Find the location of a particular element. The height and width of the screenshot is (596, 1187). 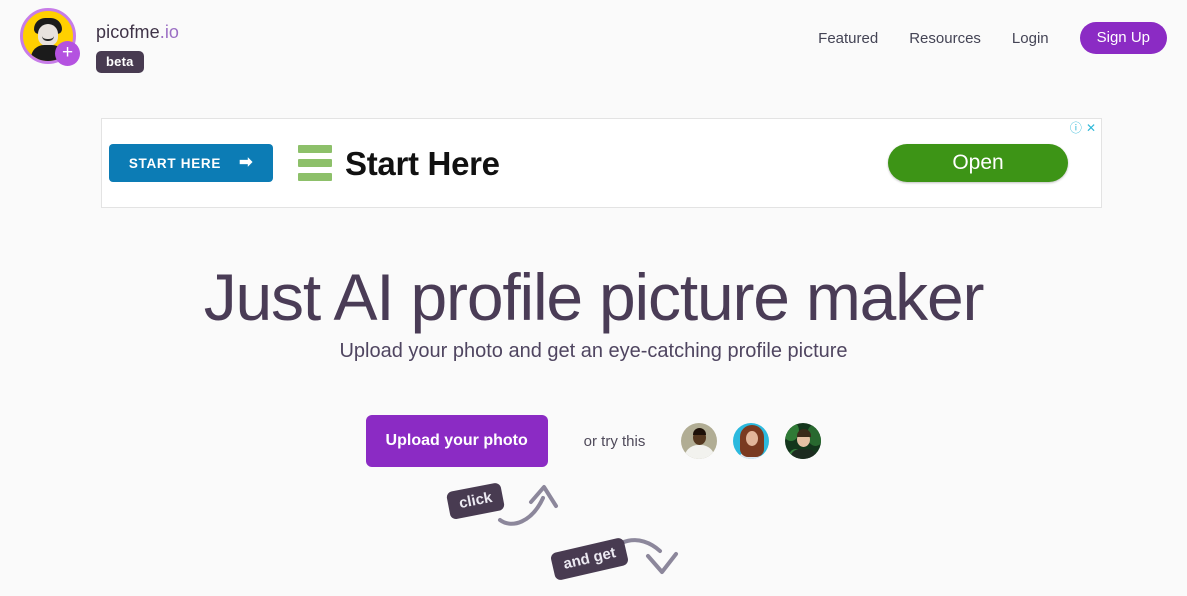

sample-avatar-list is located at coordinates (751, 441).